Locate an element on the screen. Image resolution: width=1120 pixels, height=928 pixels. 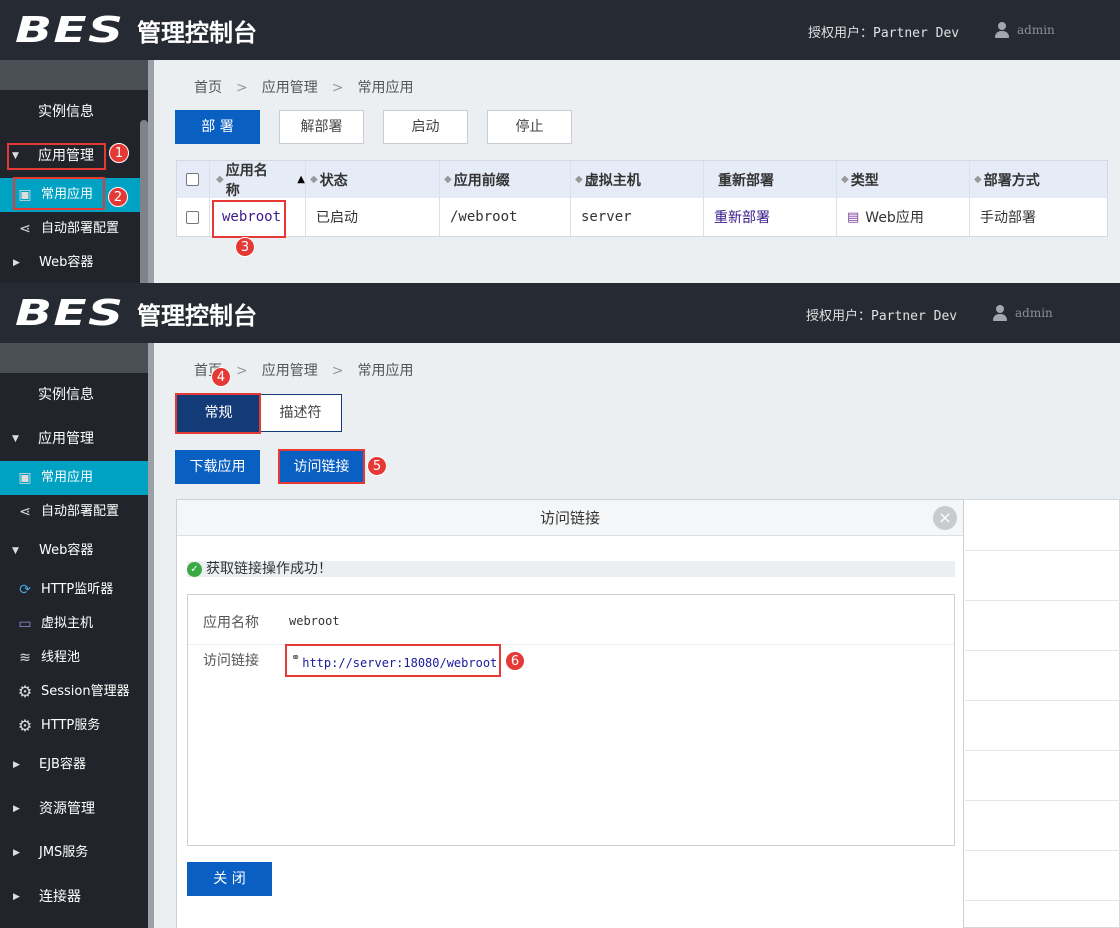
undeploy-button: 解部署 is located at coordinates (321, 127).